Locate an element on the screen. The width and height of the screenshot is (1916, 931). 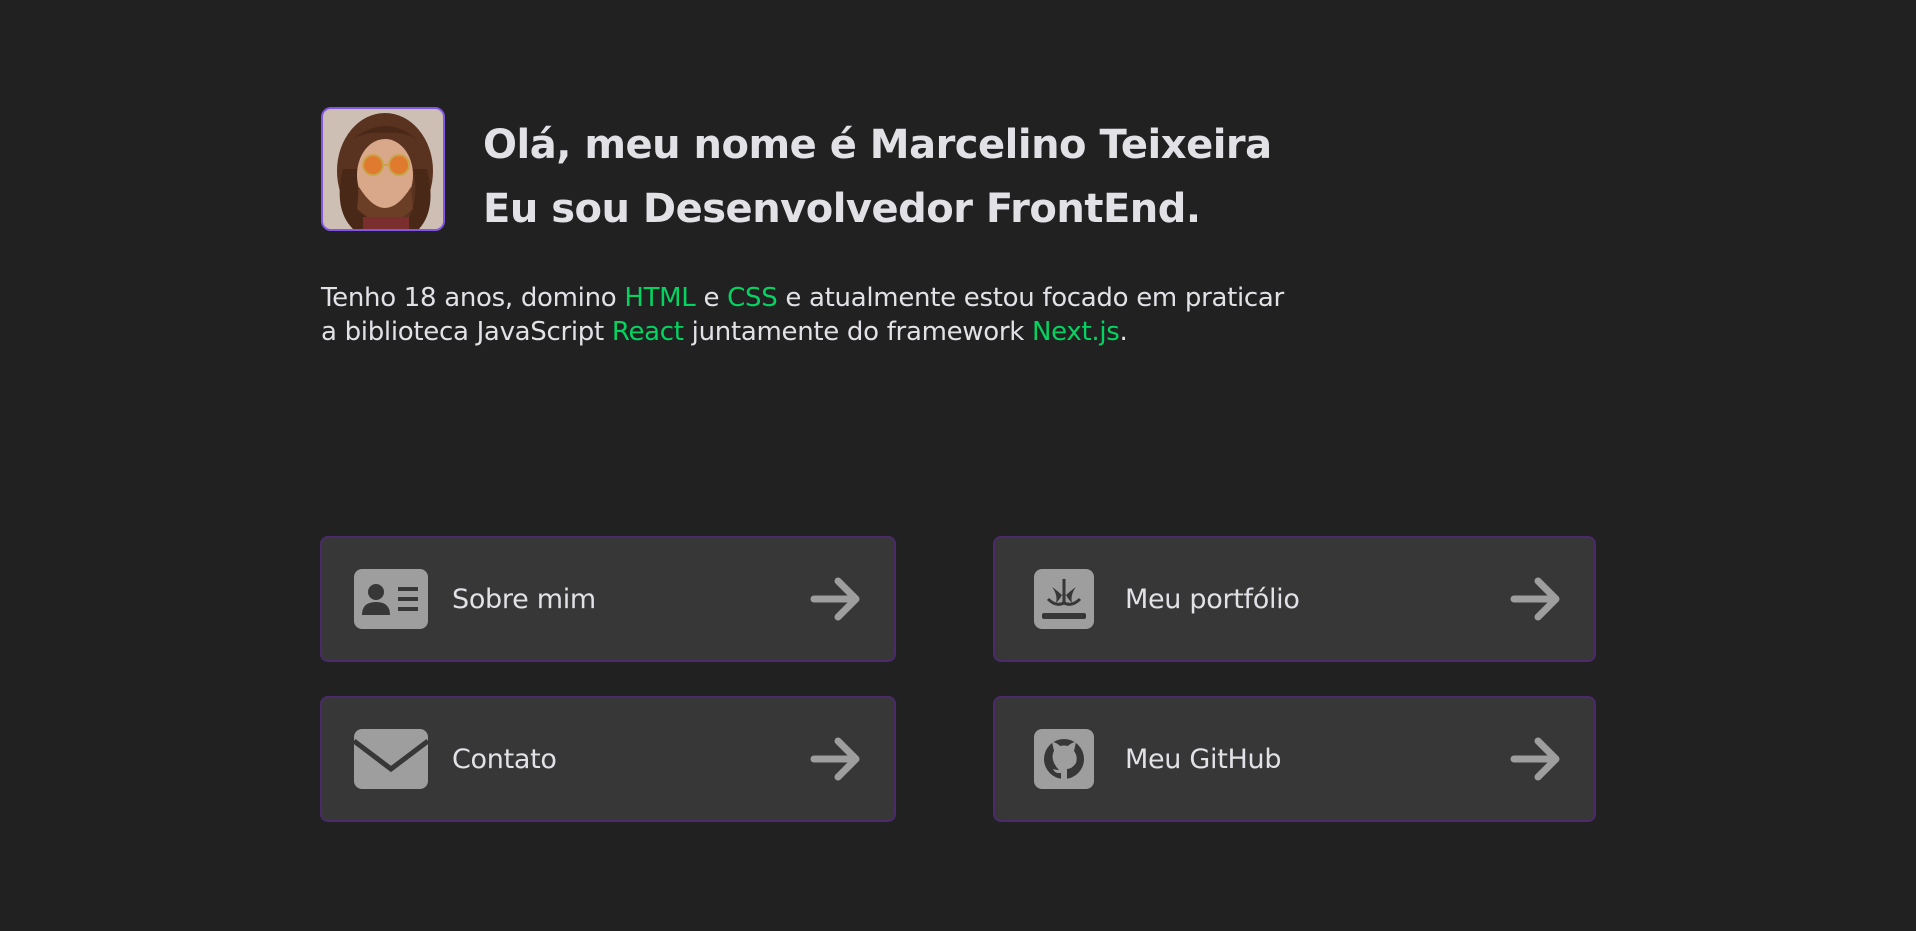
github-link-card: Meu GitHub is located at coordinates (1294, 759).